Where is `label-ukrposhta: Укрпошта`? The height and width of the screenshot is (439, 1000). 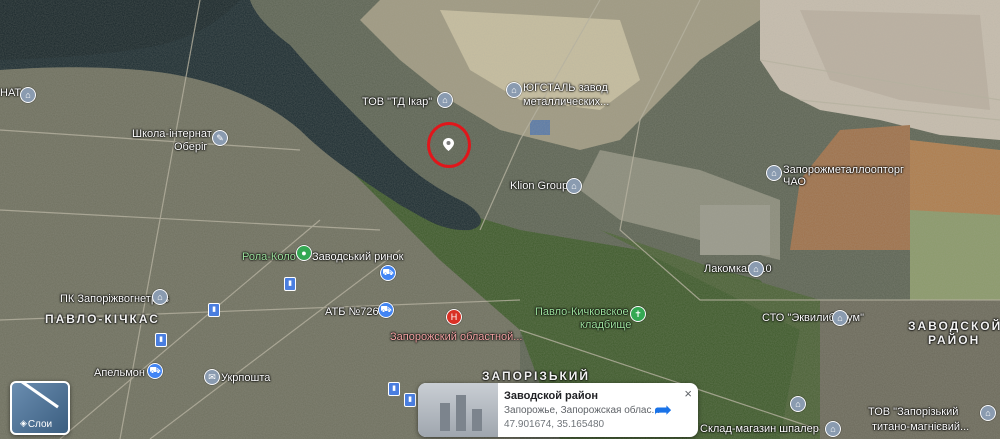 label-ukrposhta: Укрпошта is located at coordinates (245, 378).